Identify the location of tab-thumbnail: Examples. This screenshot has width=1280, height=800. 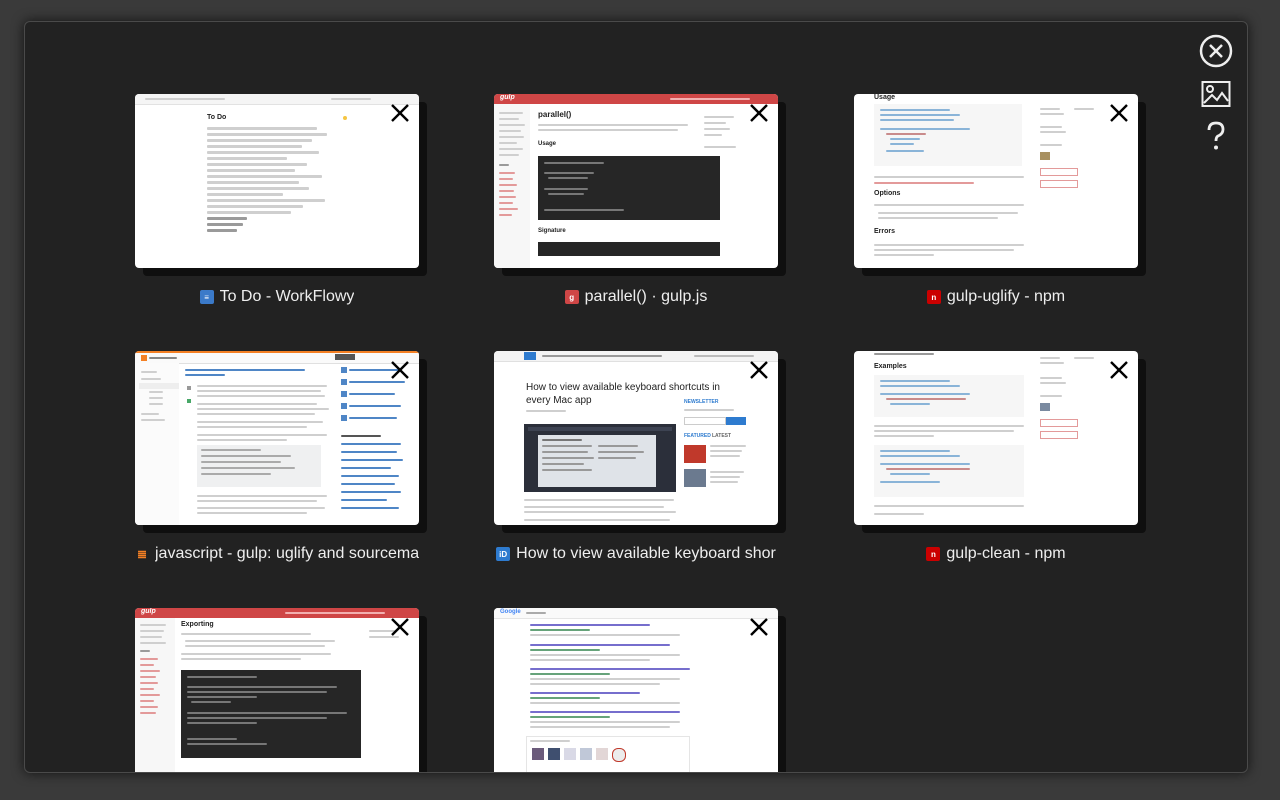
(996, 438).